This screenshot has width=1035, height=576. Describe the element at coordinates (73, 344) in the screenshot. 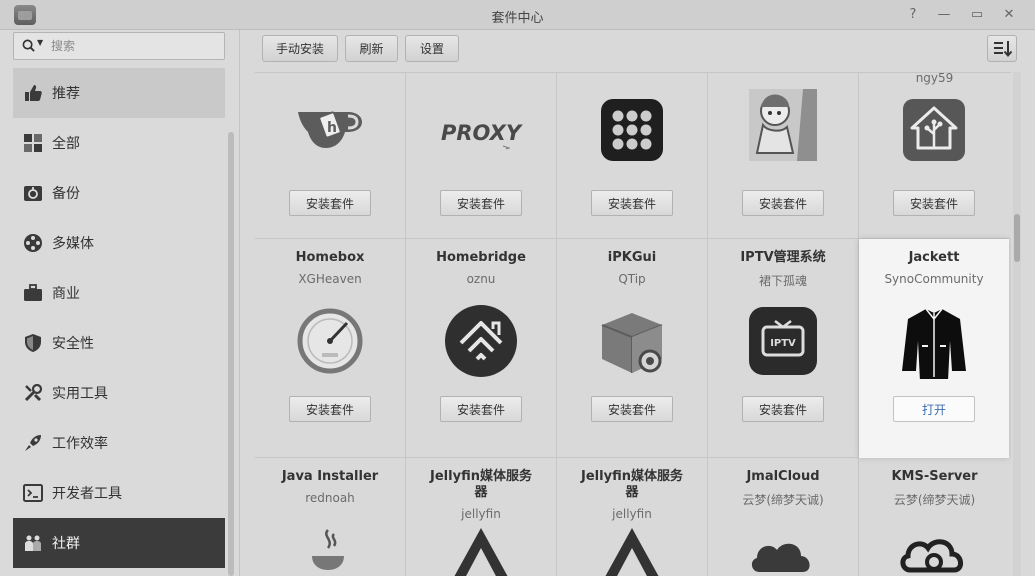

I see `sidebar-item-label: 安全性` at that location.